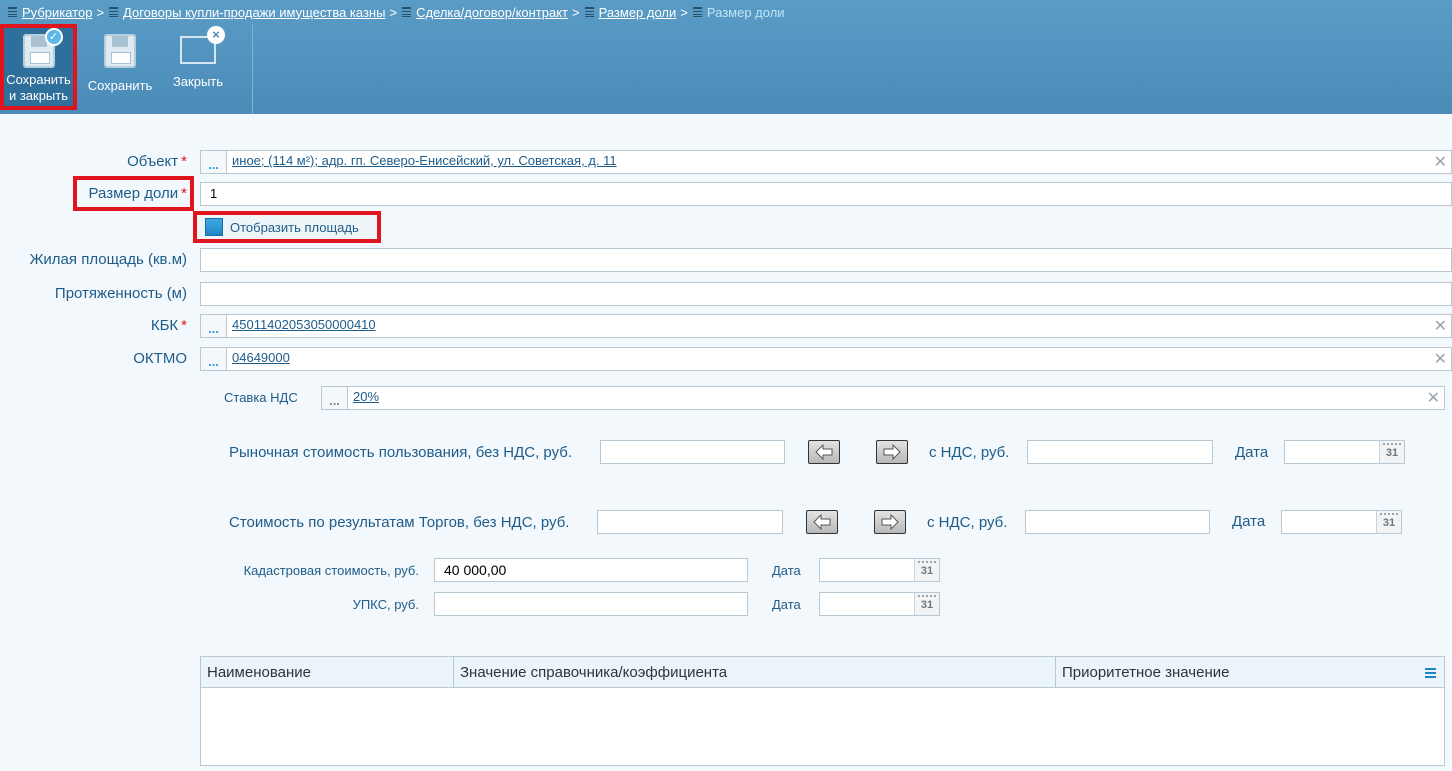  I want to click on oktmo-lookup: ... 04649000 ✕, so click(826, 359).